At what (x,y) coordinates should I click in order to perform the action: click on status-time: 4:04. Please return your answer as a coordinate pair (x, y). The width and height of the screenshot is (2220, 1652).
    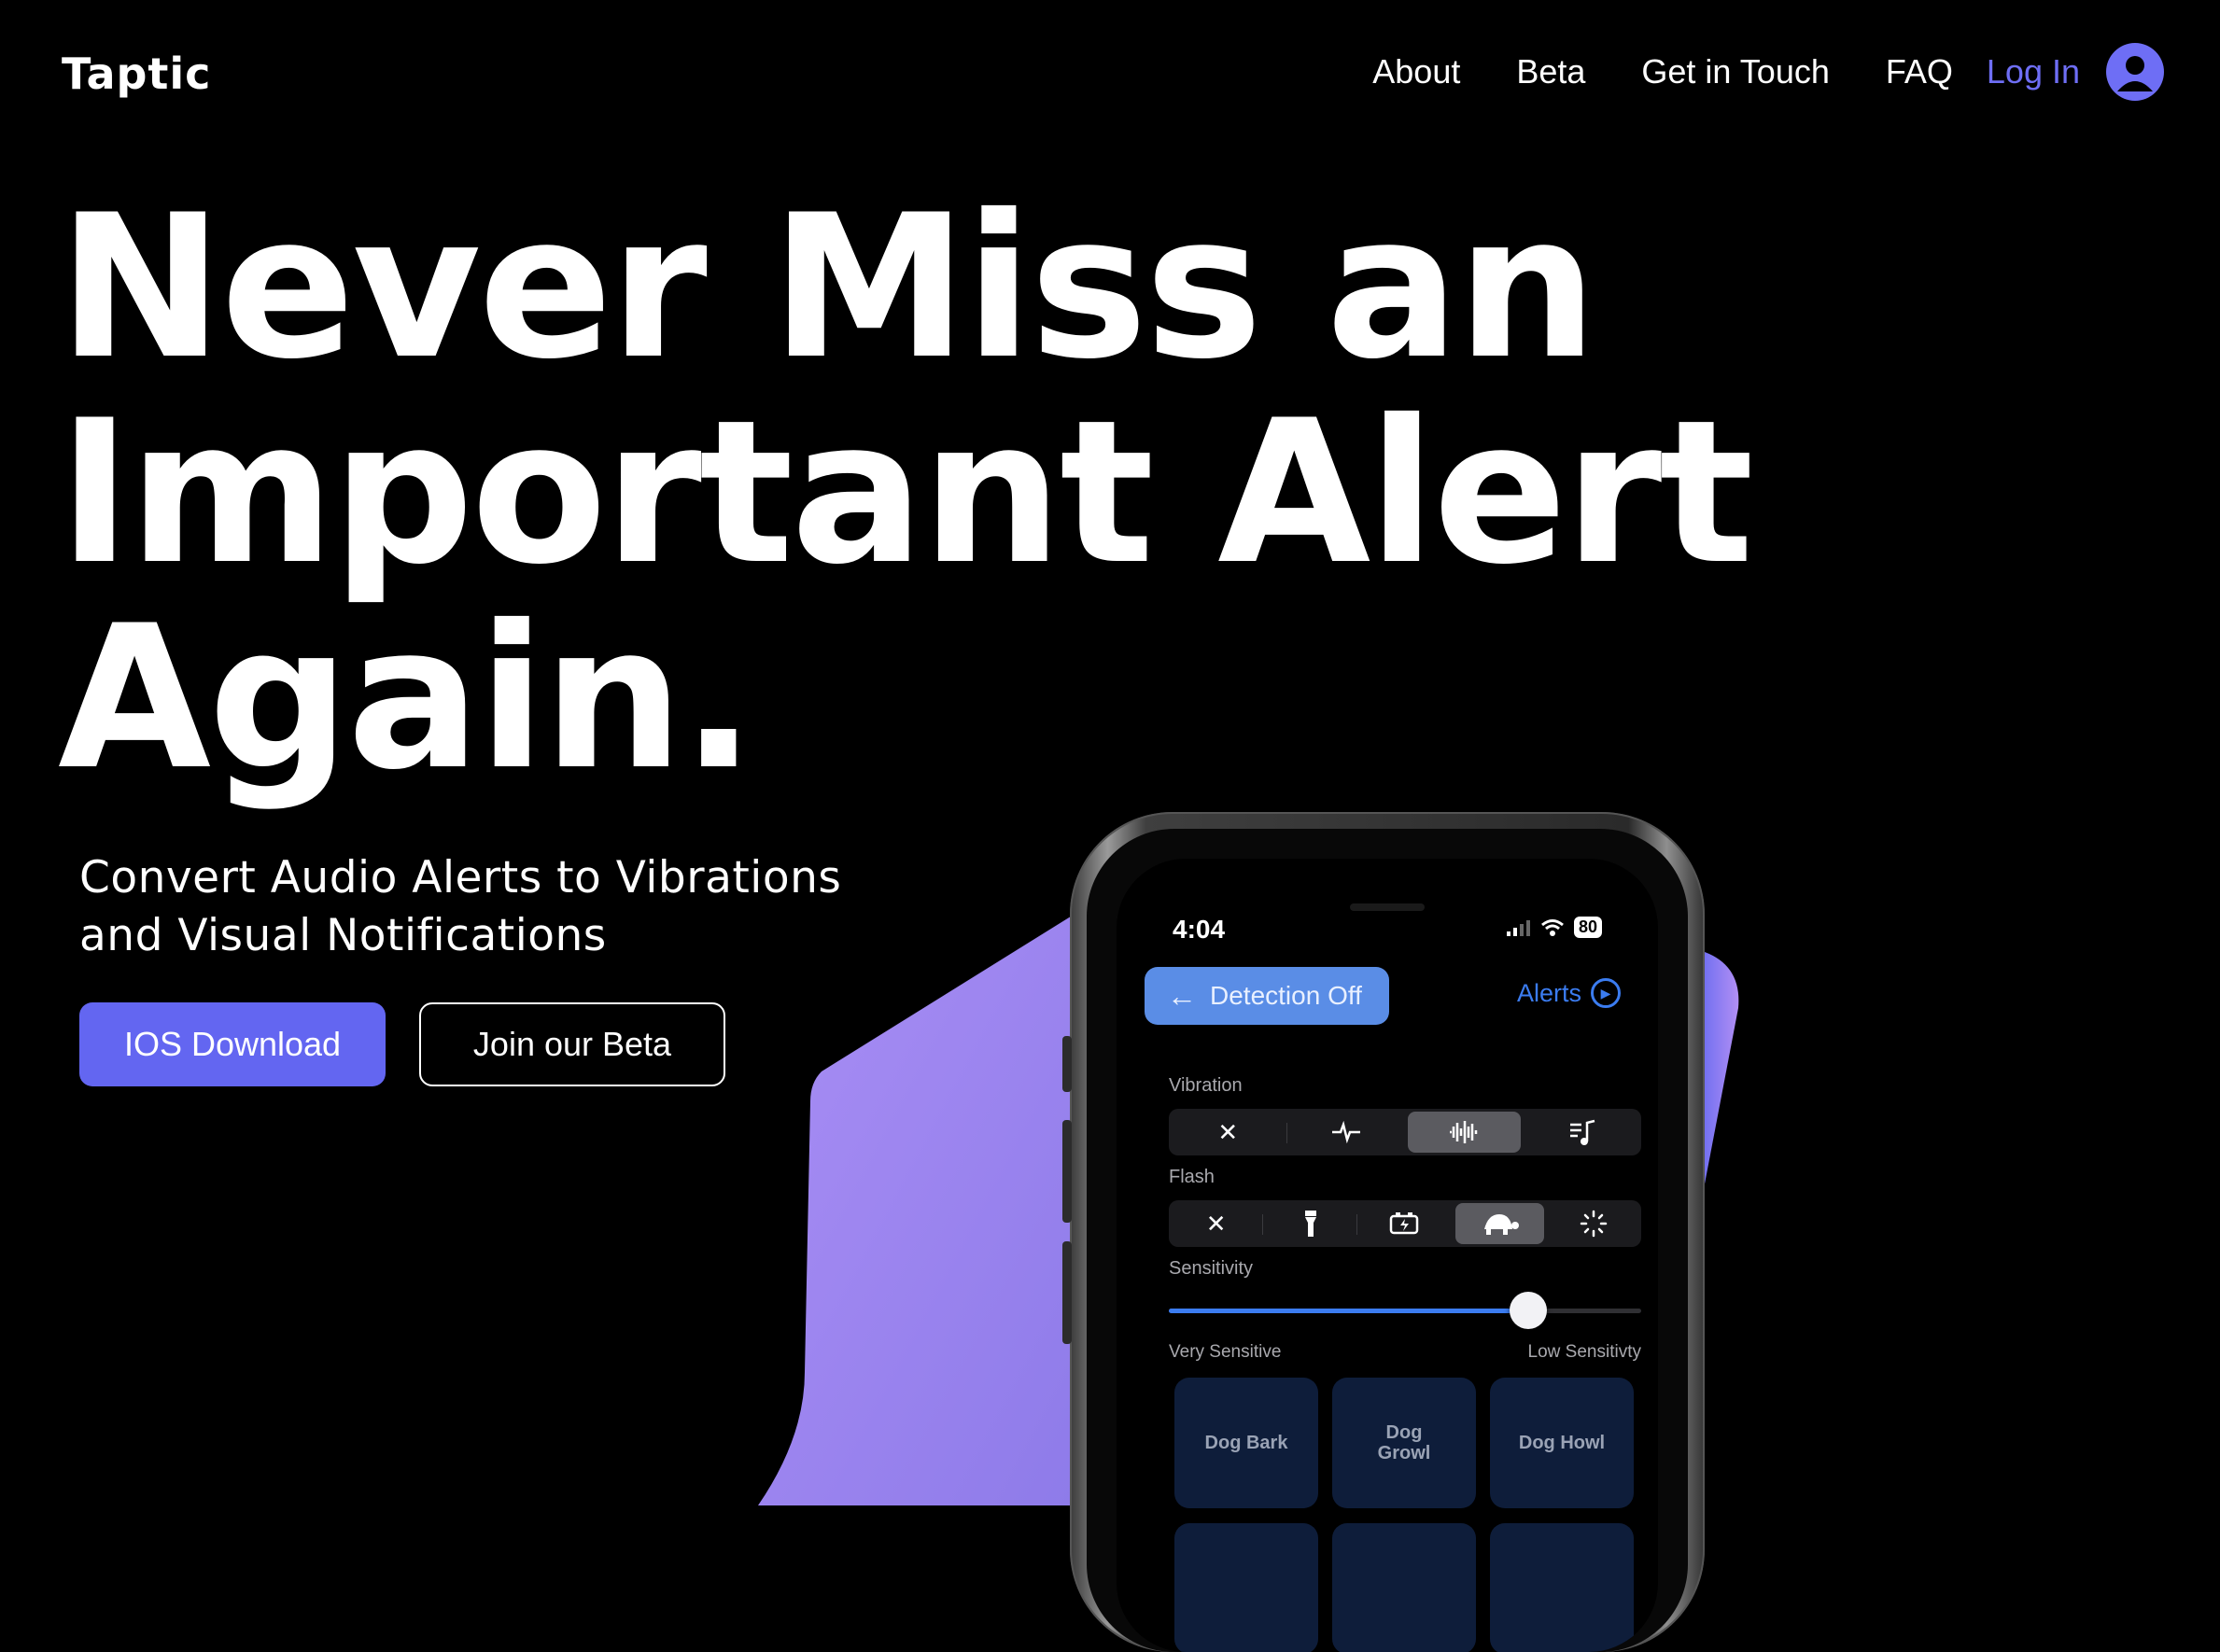
    Looking at the image, I should click on (1199, 929).